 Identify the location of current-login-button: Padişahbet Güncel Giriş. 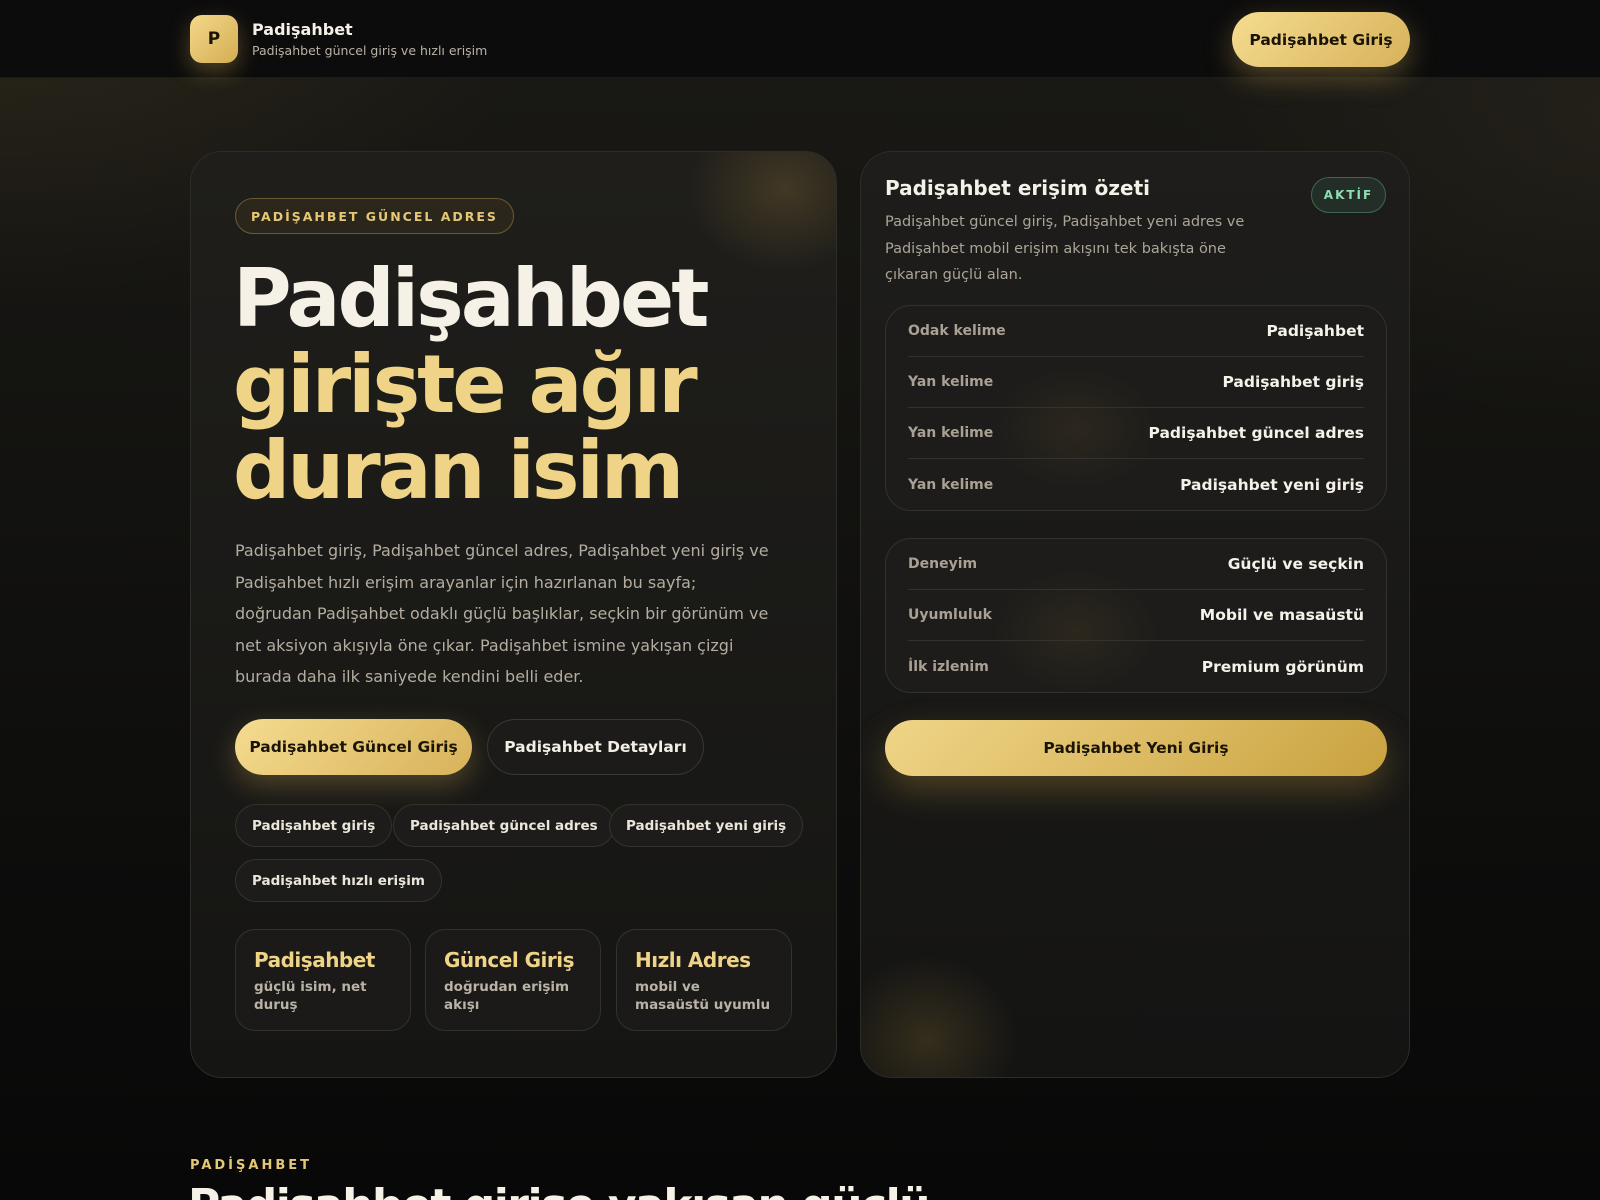
(353, 747).